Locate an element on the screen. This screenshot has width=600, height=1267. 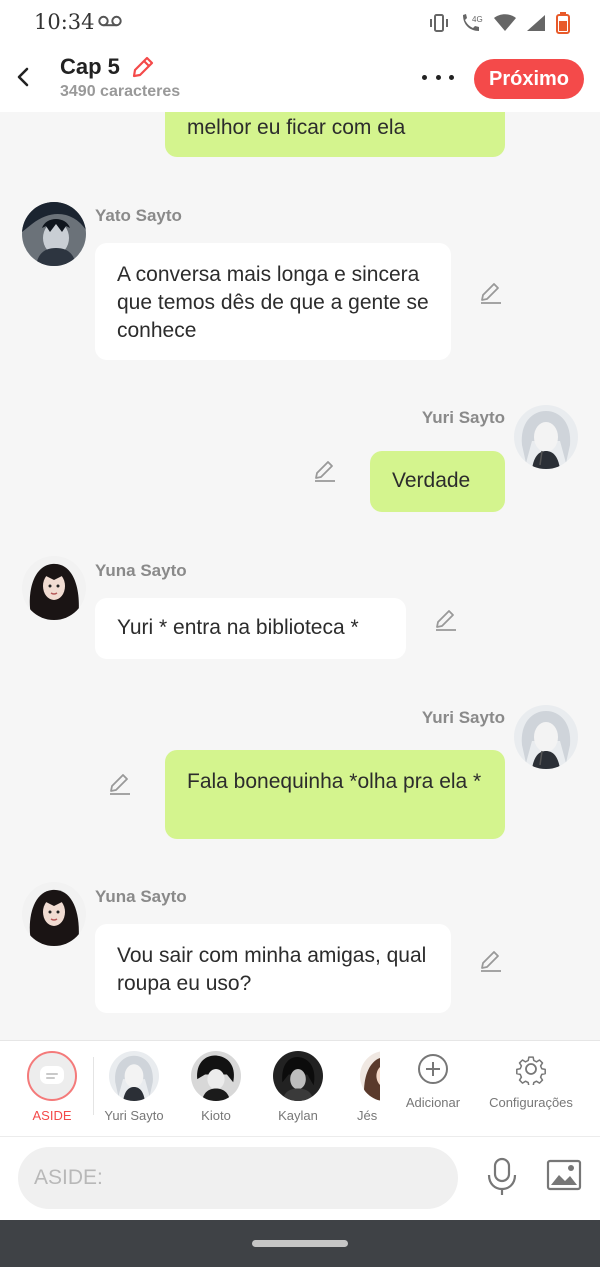
character-aside: ASIDE is located at coordinates (52, 1087).